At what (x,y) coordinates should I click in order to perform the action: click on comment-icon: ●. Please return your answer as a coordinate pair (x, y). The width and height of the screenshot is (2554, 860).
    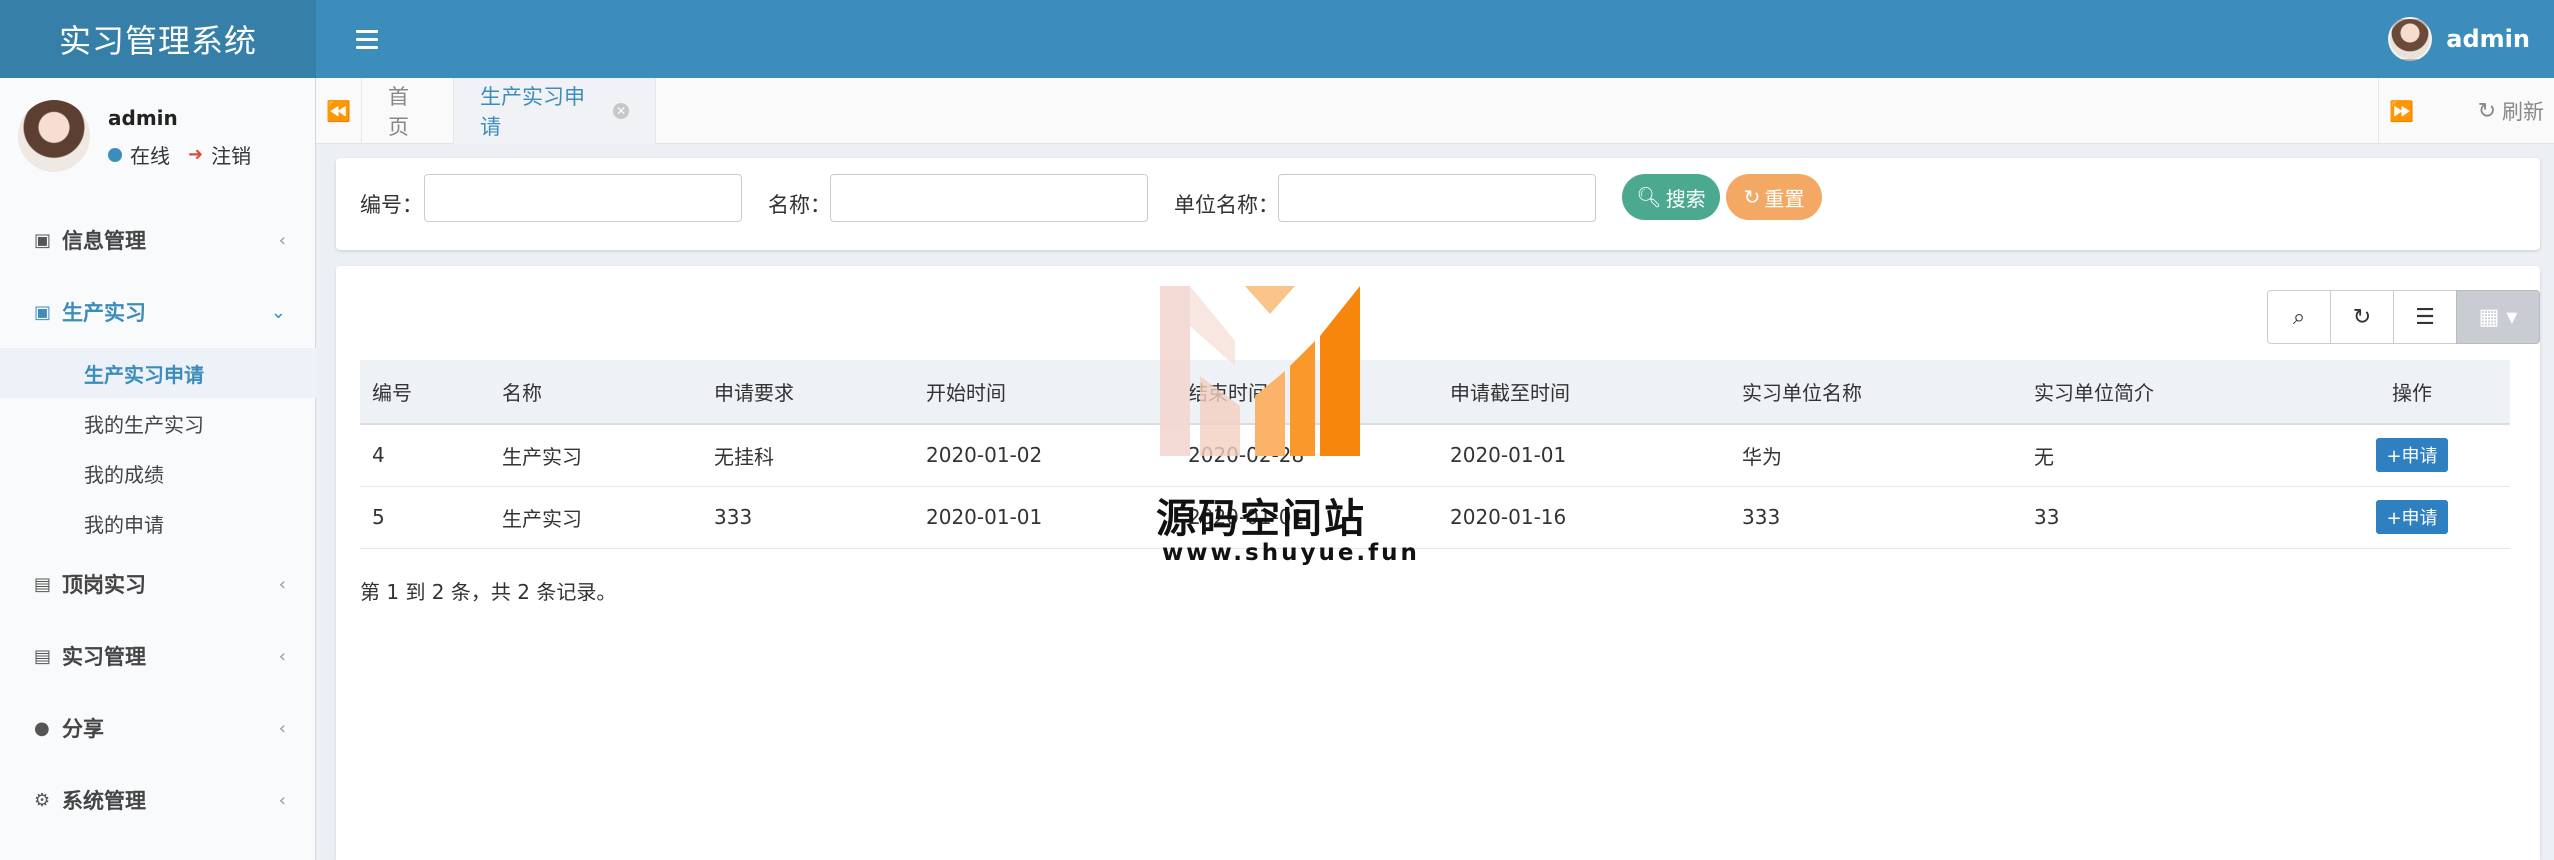
    Looking at the image, I should click on (42, 728).